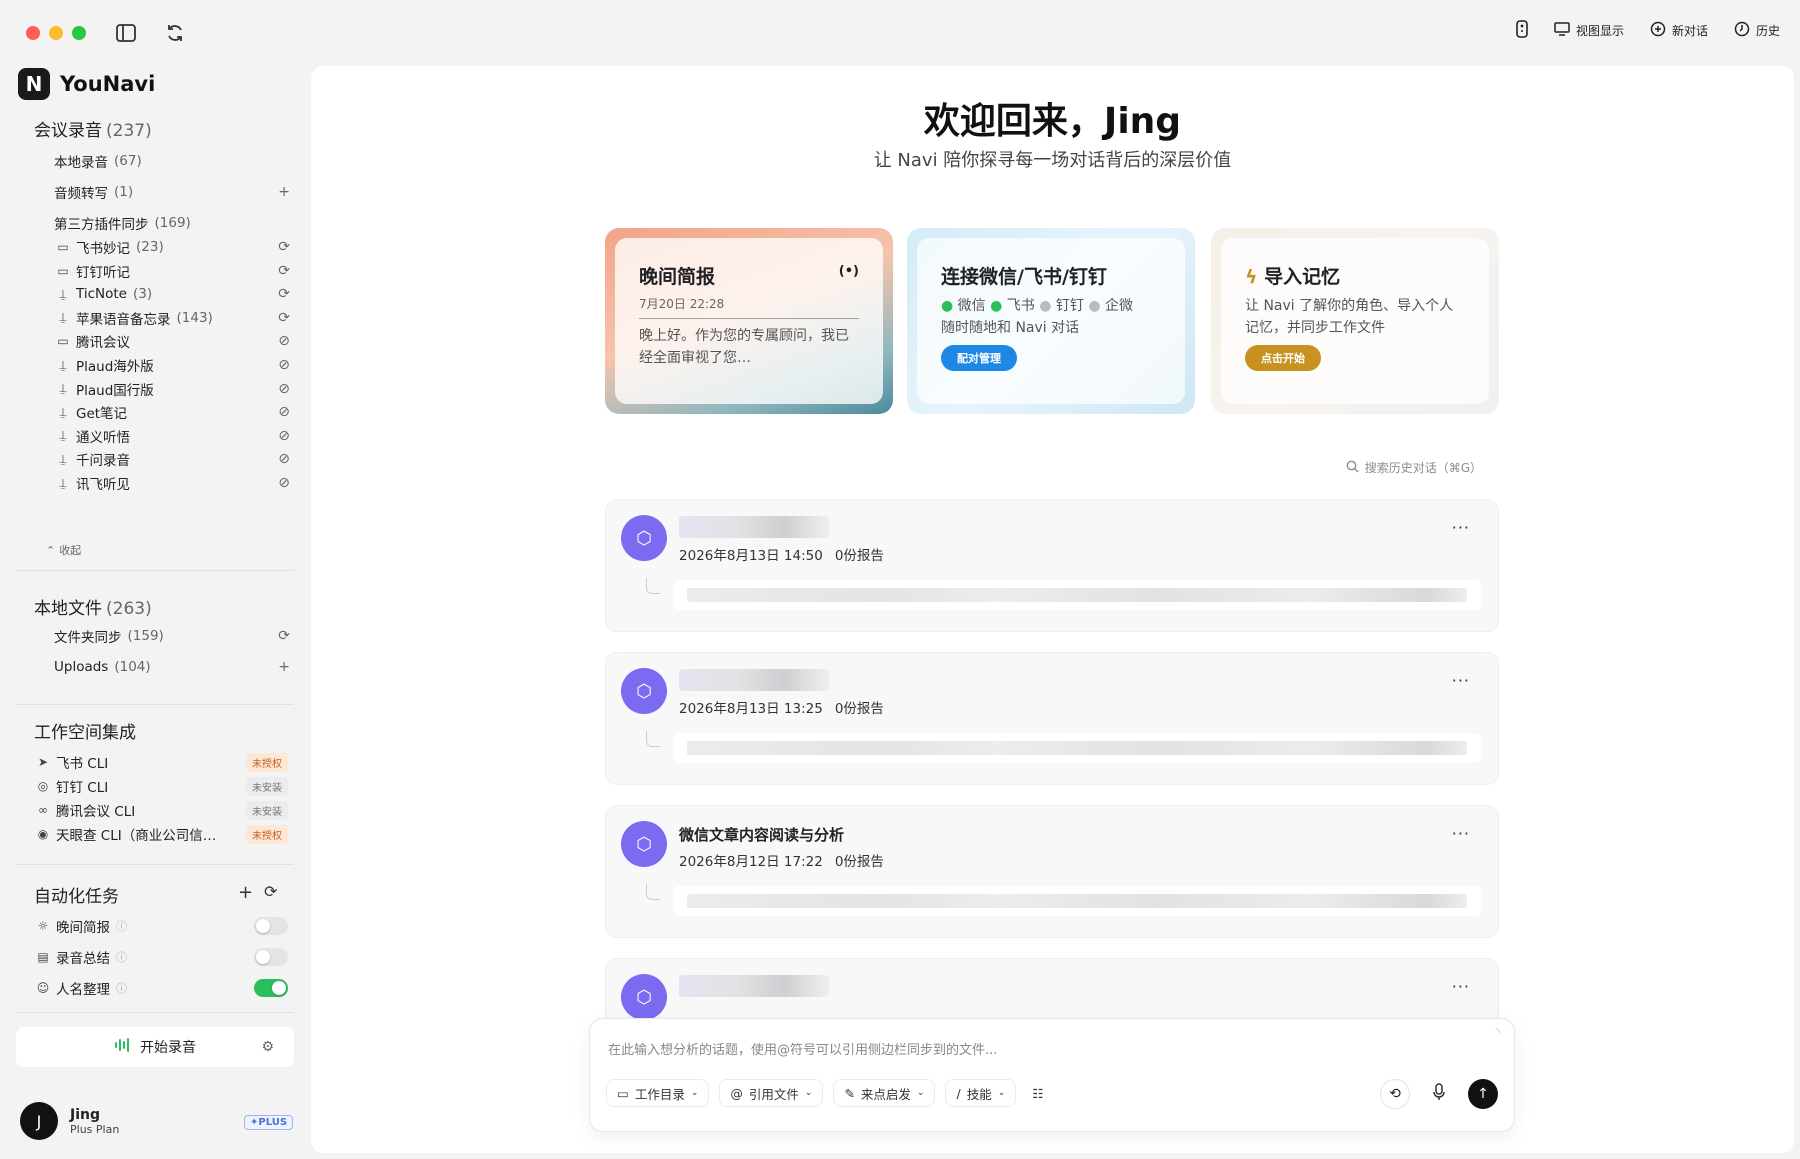 This screenshot has height=1159, width=1800. I want to click on start-memory-button: 点击开始, so click(1283, 358).